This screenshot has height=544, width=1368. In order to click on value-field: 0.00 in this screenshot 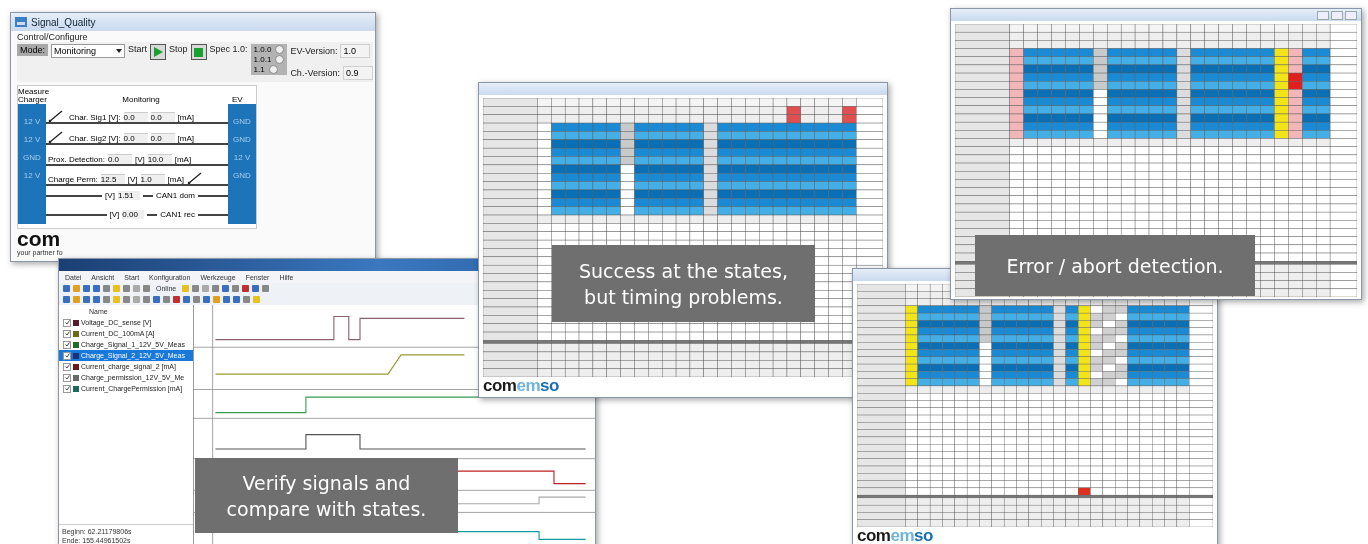, I will do `click(133, 215)`.